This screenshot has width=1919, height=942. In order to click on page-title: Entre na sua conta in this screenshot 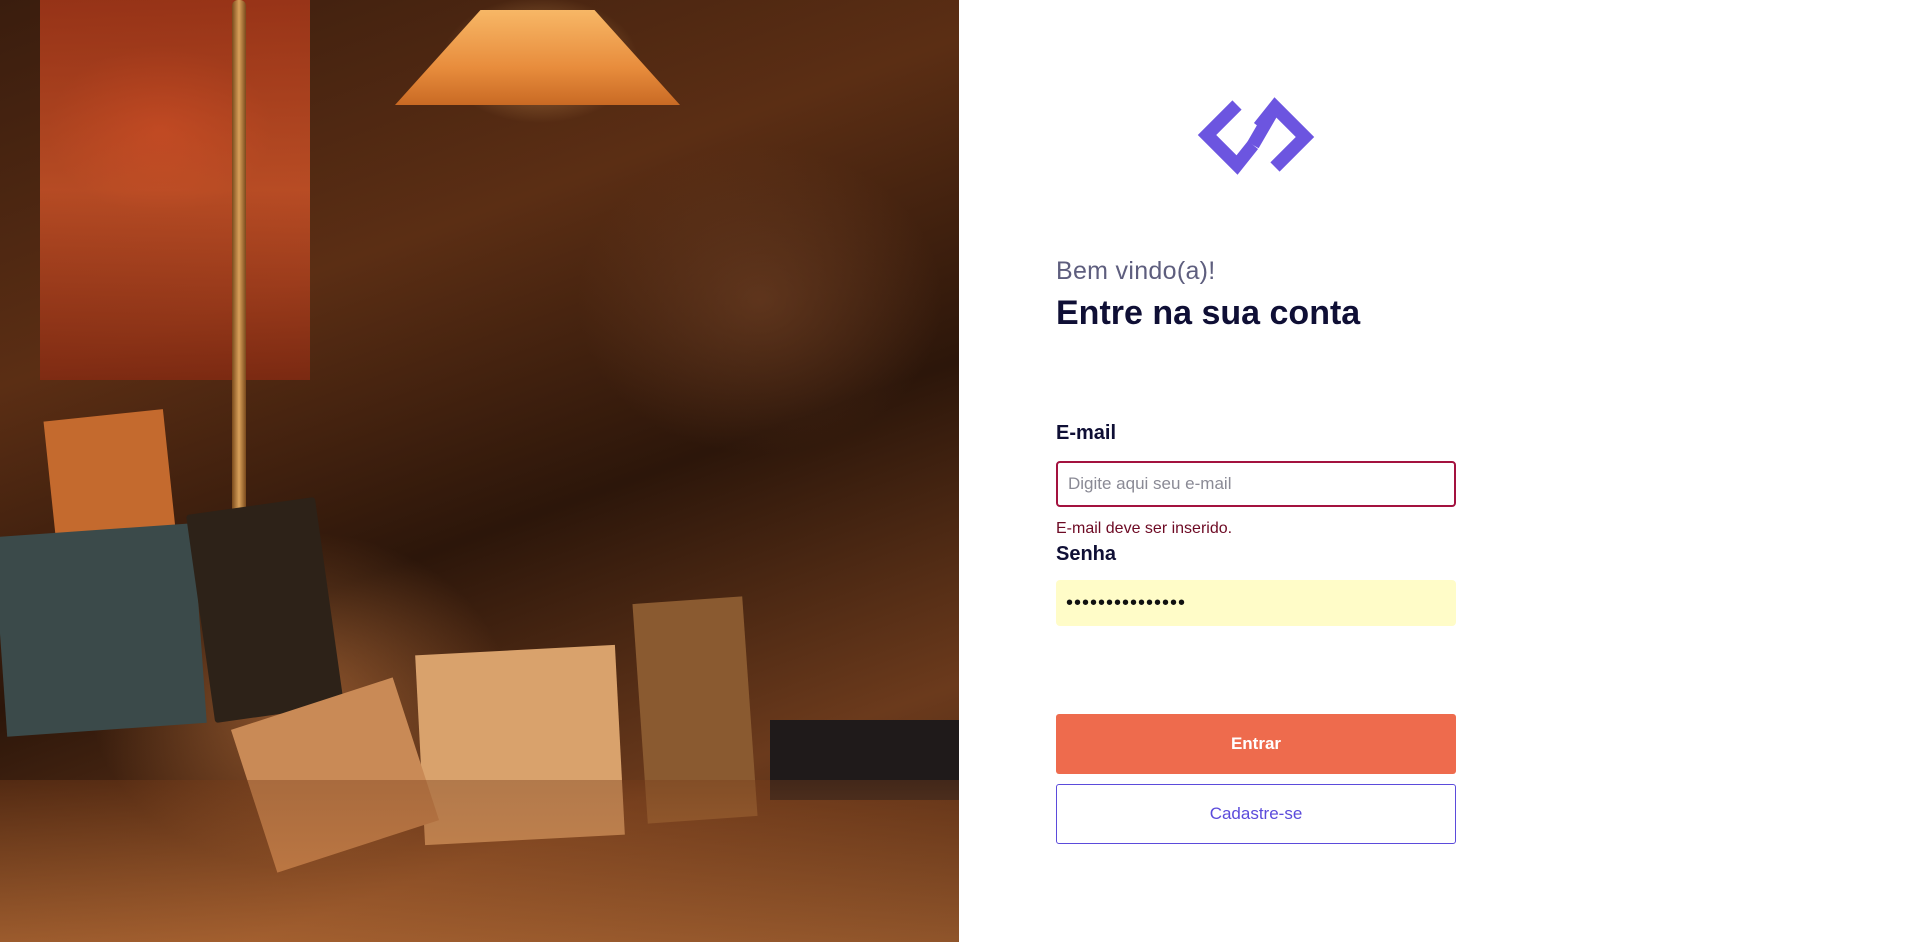, I will do `click(1208, 313)`.